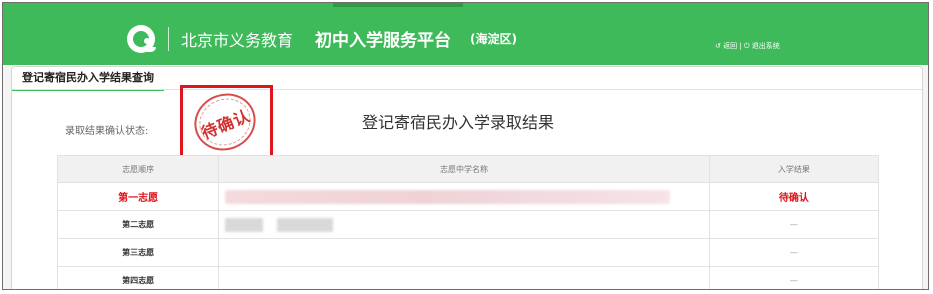 This screenshot has height=294, width=933. Describe the element at coordinates (138, 196) in the screenshot. I see `choice-order: 第一志愿` at that location.